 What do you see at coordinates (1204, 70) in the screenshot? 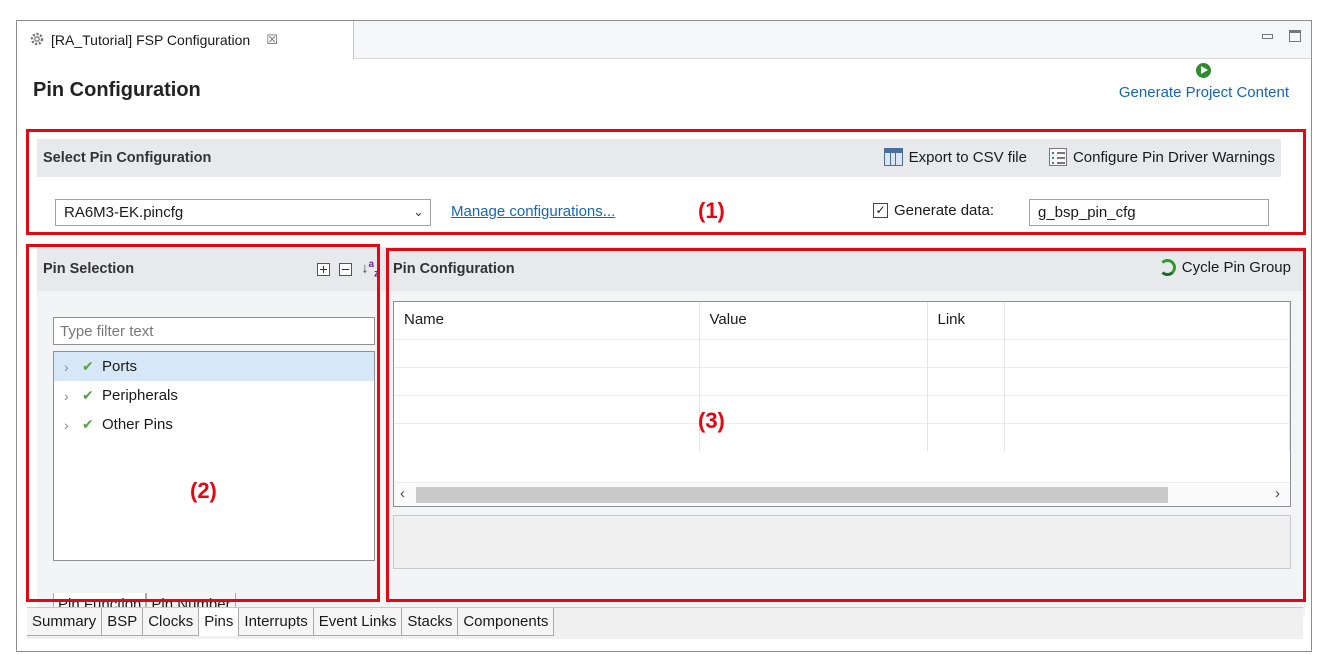
I see `play-icon` at bounding box center [1204, 70].